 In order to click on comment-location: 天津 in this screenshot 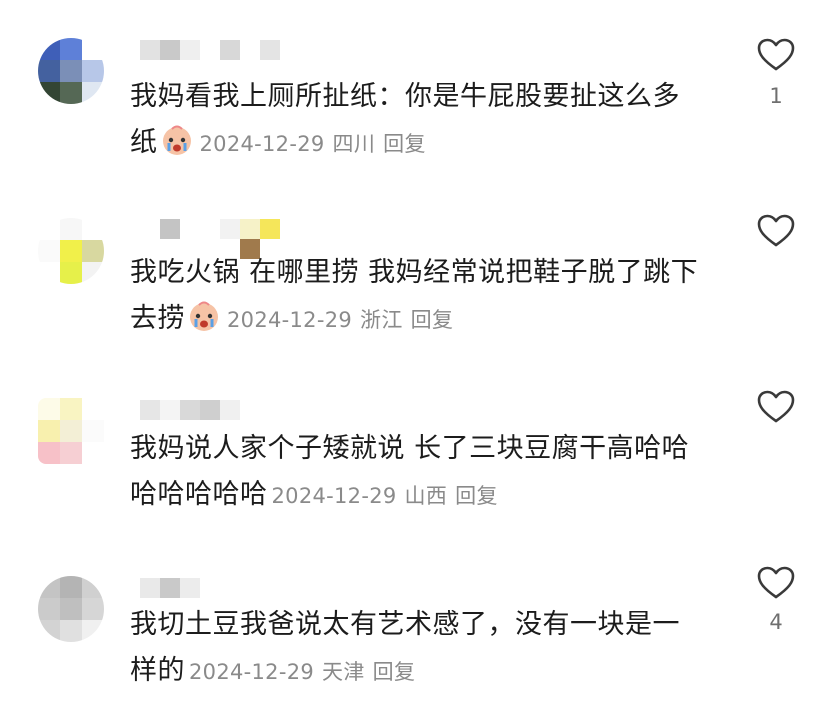, I will do `click(343, 672)`.